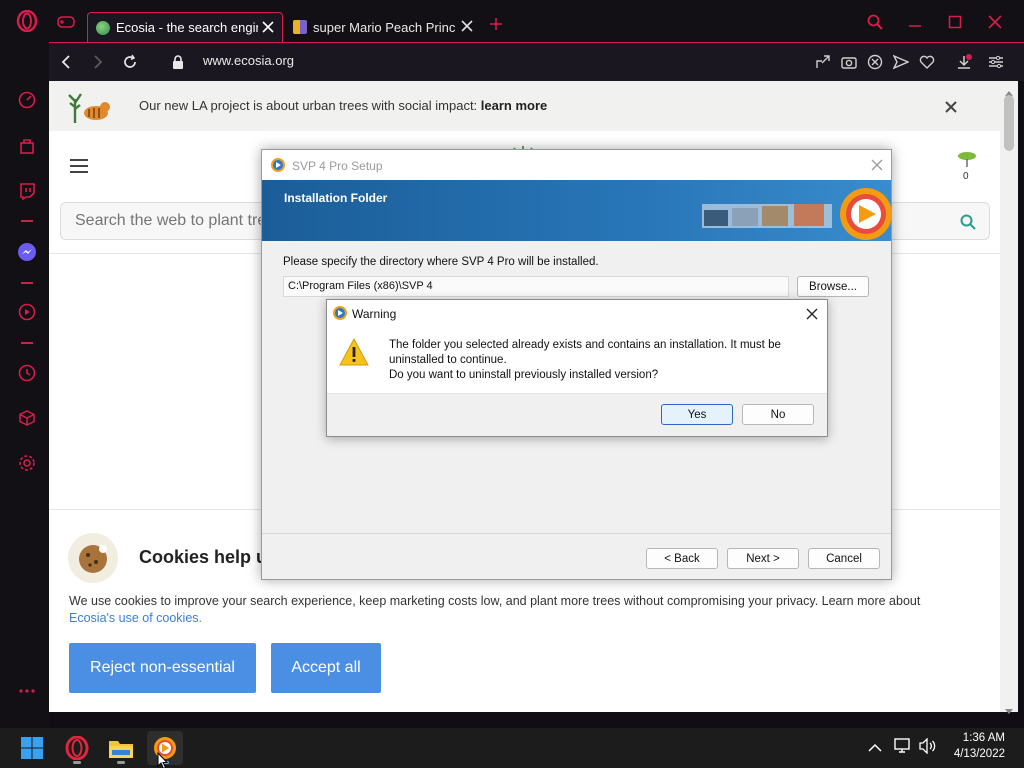  What do you see at coordinates (79, 168) in the screenshot?
I see `hamburger-menu-icon` at bounding box center [79, 168].